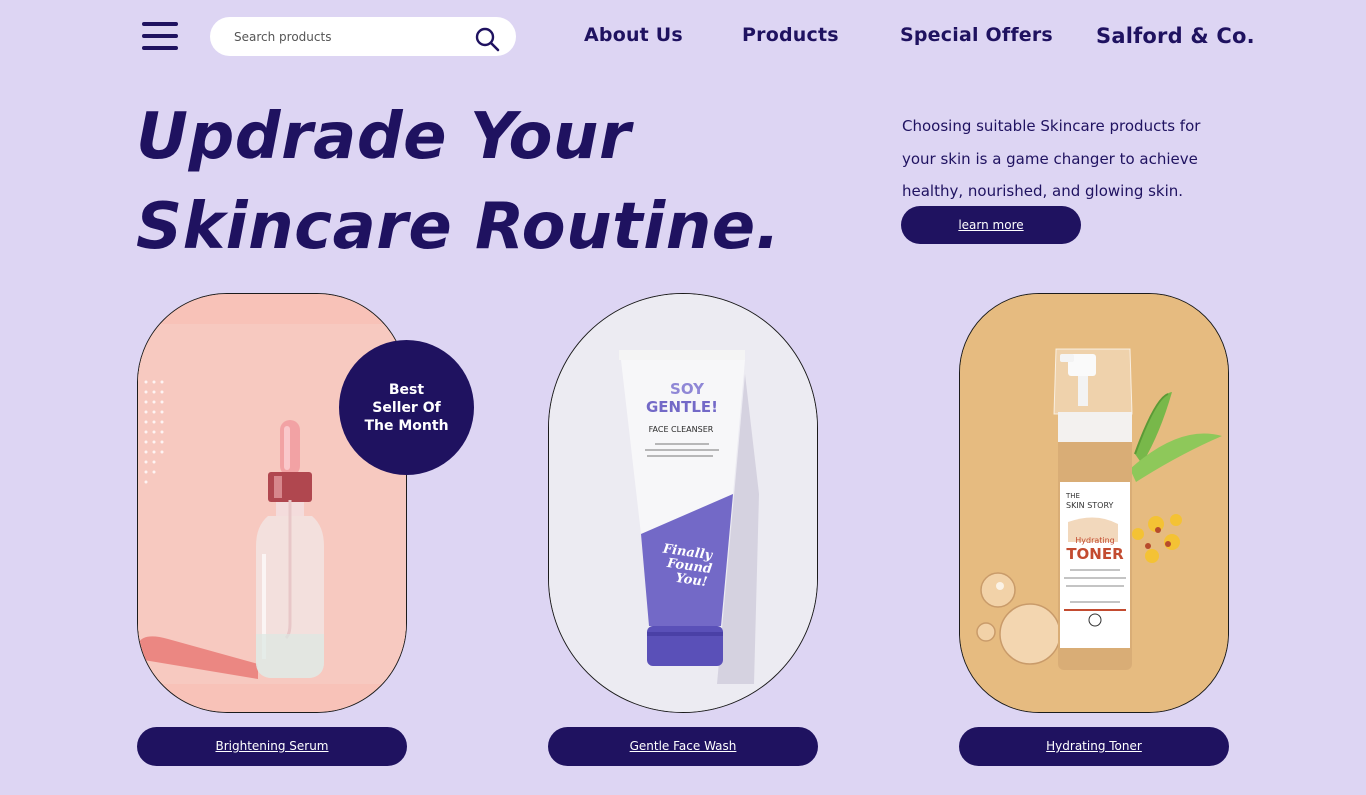 This screenshot has height=795, width=1366. I want to click on toner-bottle-image: THE SKIN STORY Hydrating TONER, so click(1094, 503).